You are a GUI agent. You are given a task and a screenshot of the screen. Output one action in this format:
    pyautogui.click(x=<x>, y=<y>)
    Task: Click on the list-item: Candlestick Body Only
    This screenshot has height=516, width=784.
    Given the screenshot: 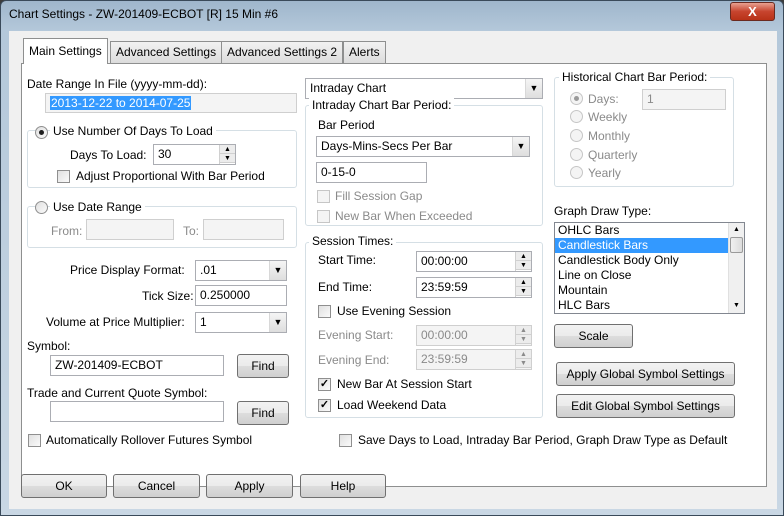 What is the action you would take?
    pyautogui.click(x=649, y=260)
    